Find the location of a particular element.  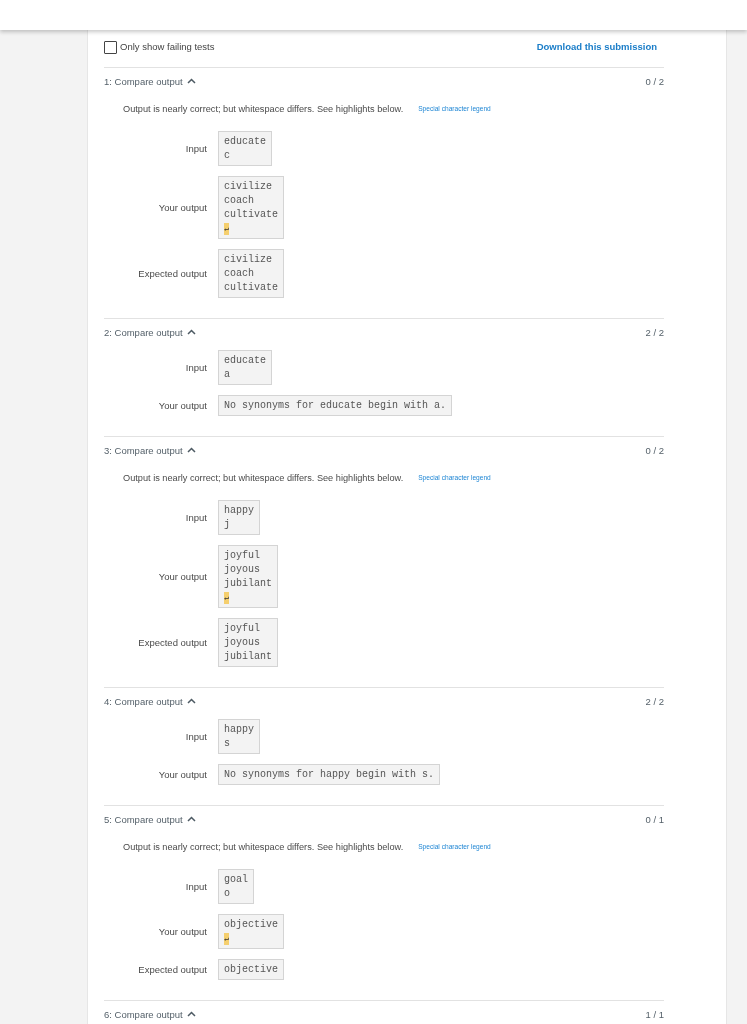

code-line: s is located at coordinates (227, 744).